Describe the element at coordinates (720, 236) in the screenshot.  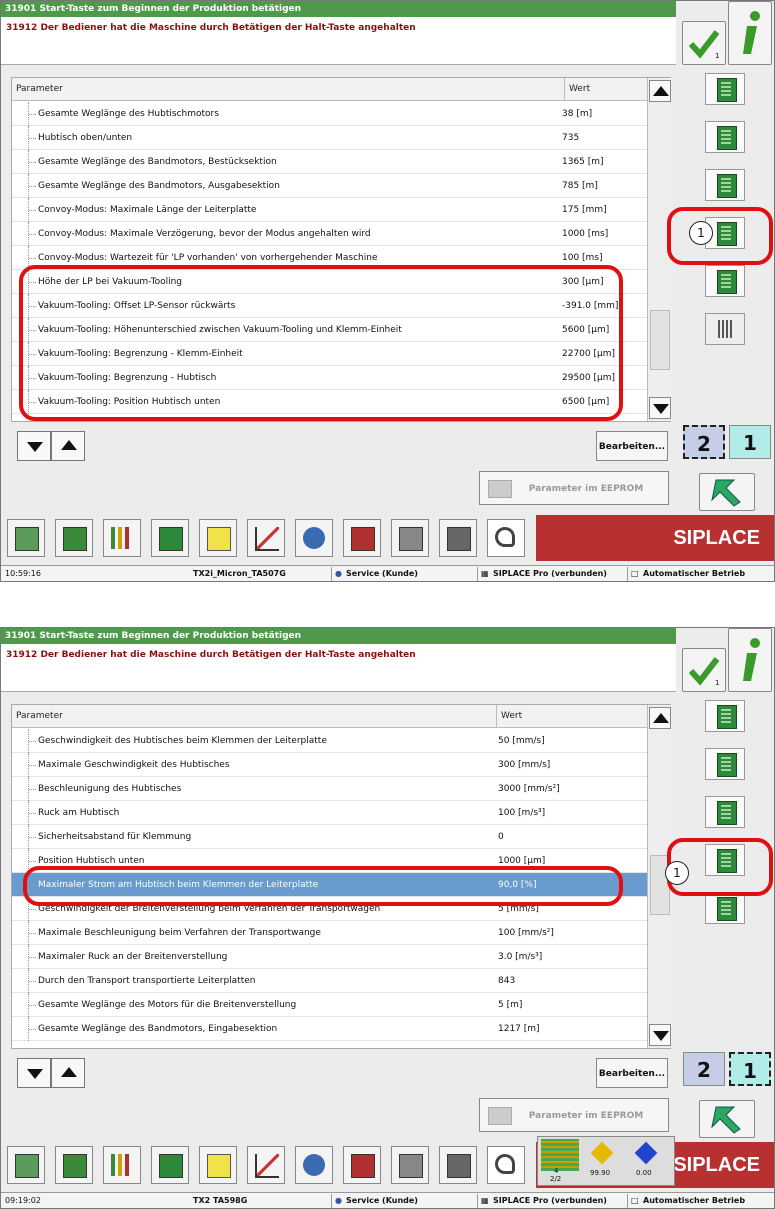
I see `highlight-side-button` at that location.